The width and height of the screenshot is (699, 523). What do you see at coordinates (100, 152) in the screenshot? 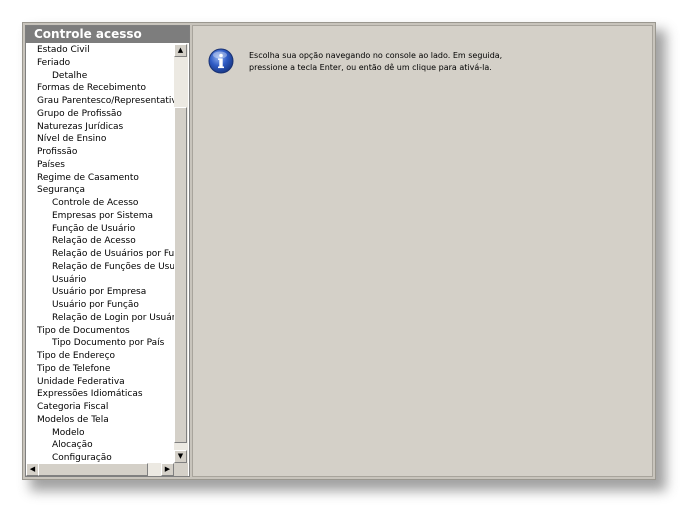
I see `tree-item: Profissão` at bounding box center [100, 152].